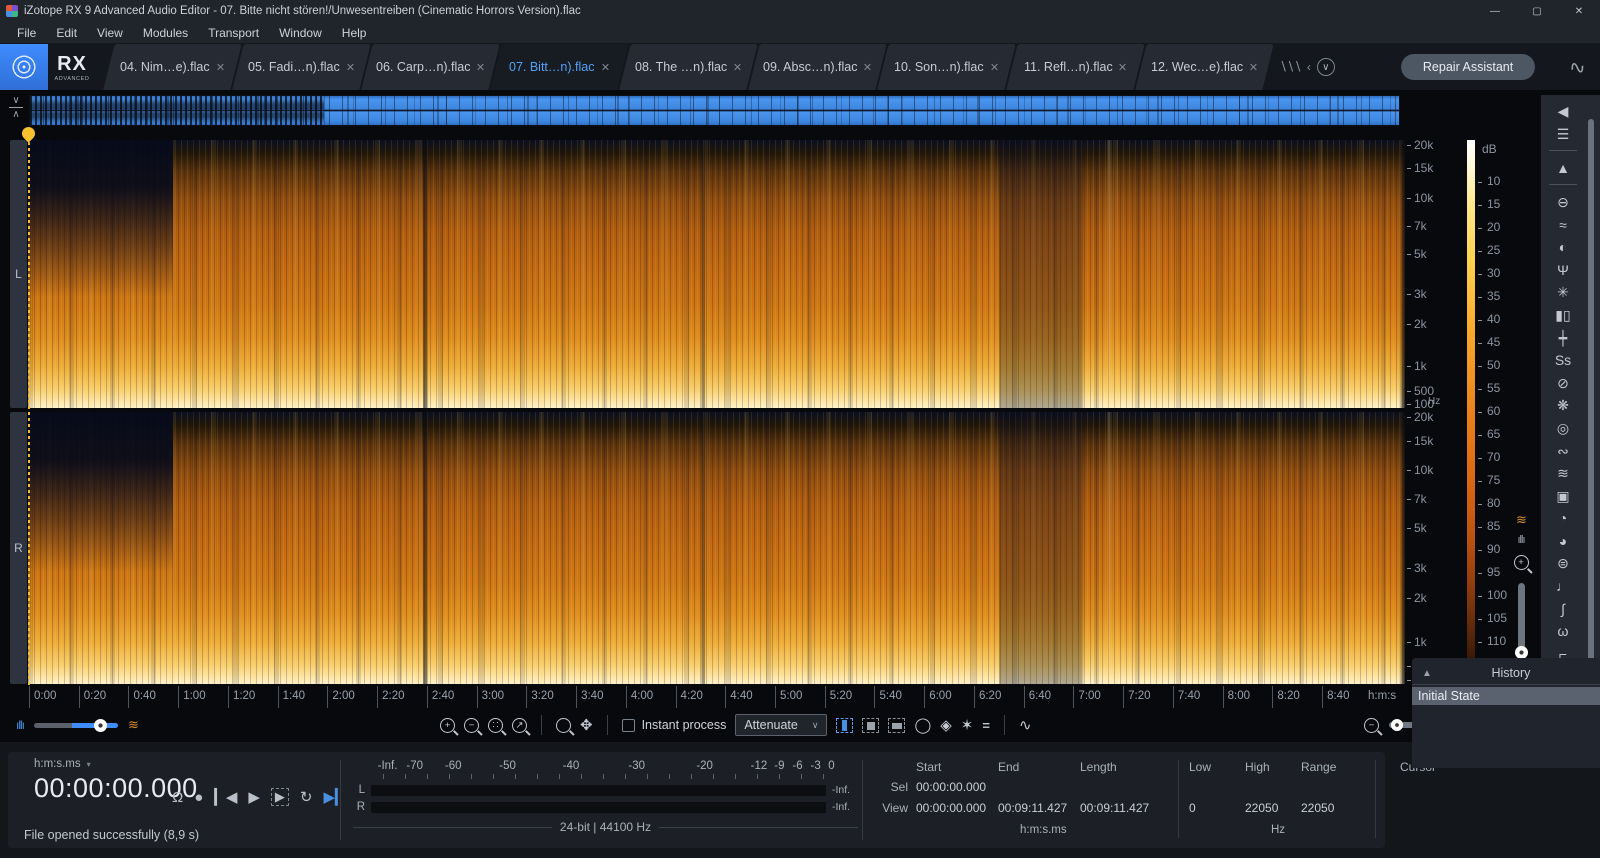 The image size is (1600, 858). Describe the element at coordinates (1579, 11) in the screenshot. I see `close-button: ✕` at that location.